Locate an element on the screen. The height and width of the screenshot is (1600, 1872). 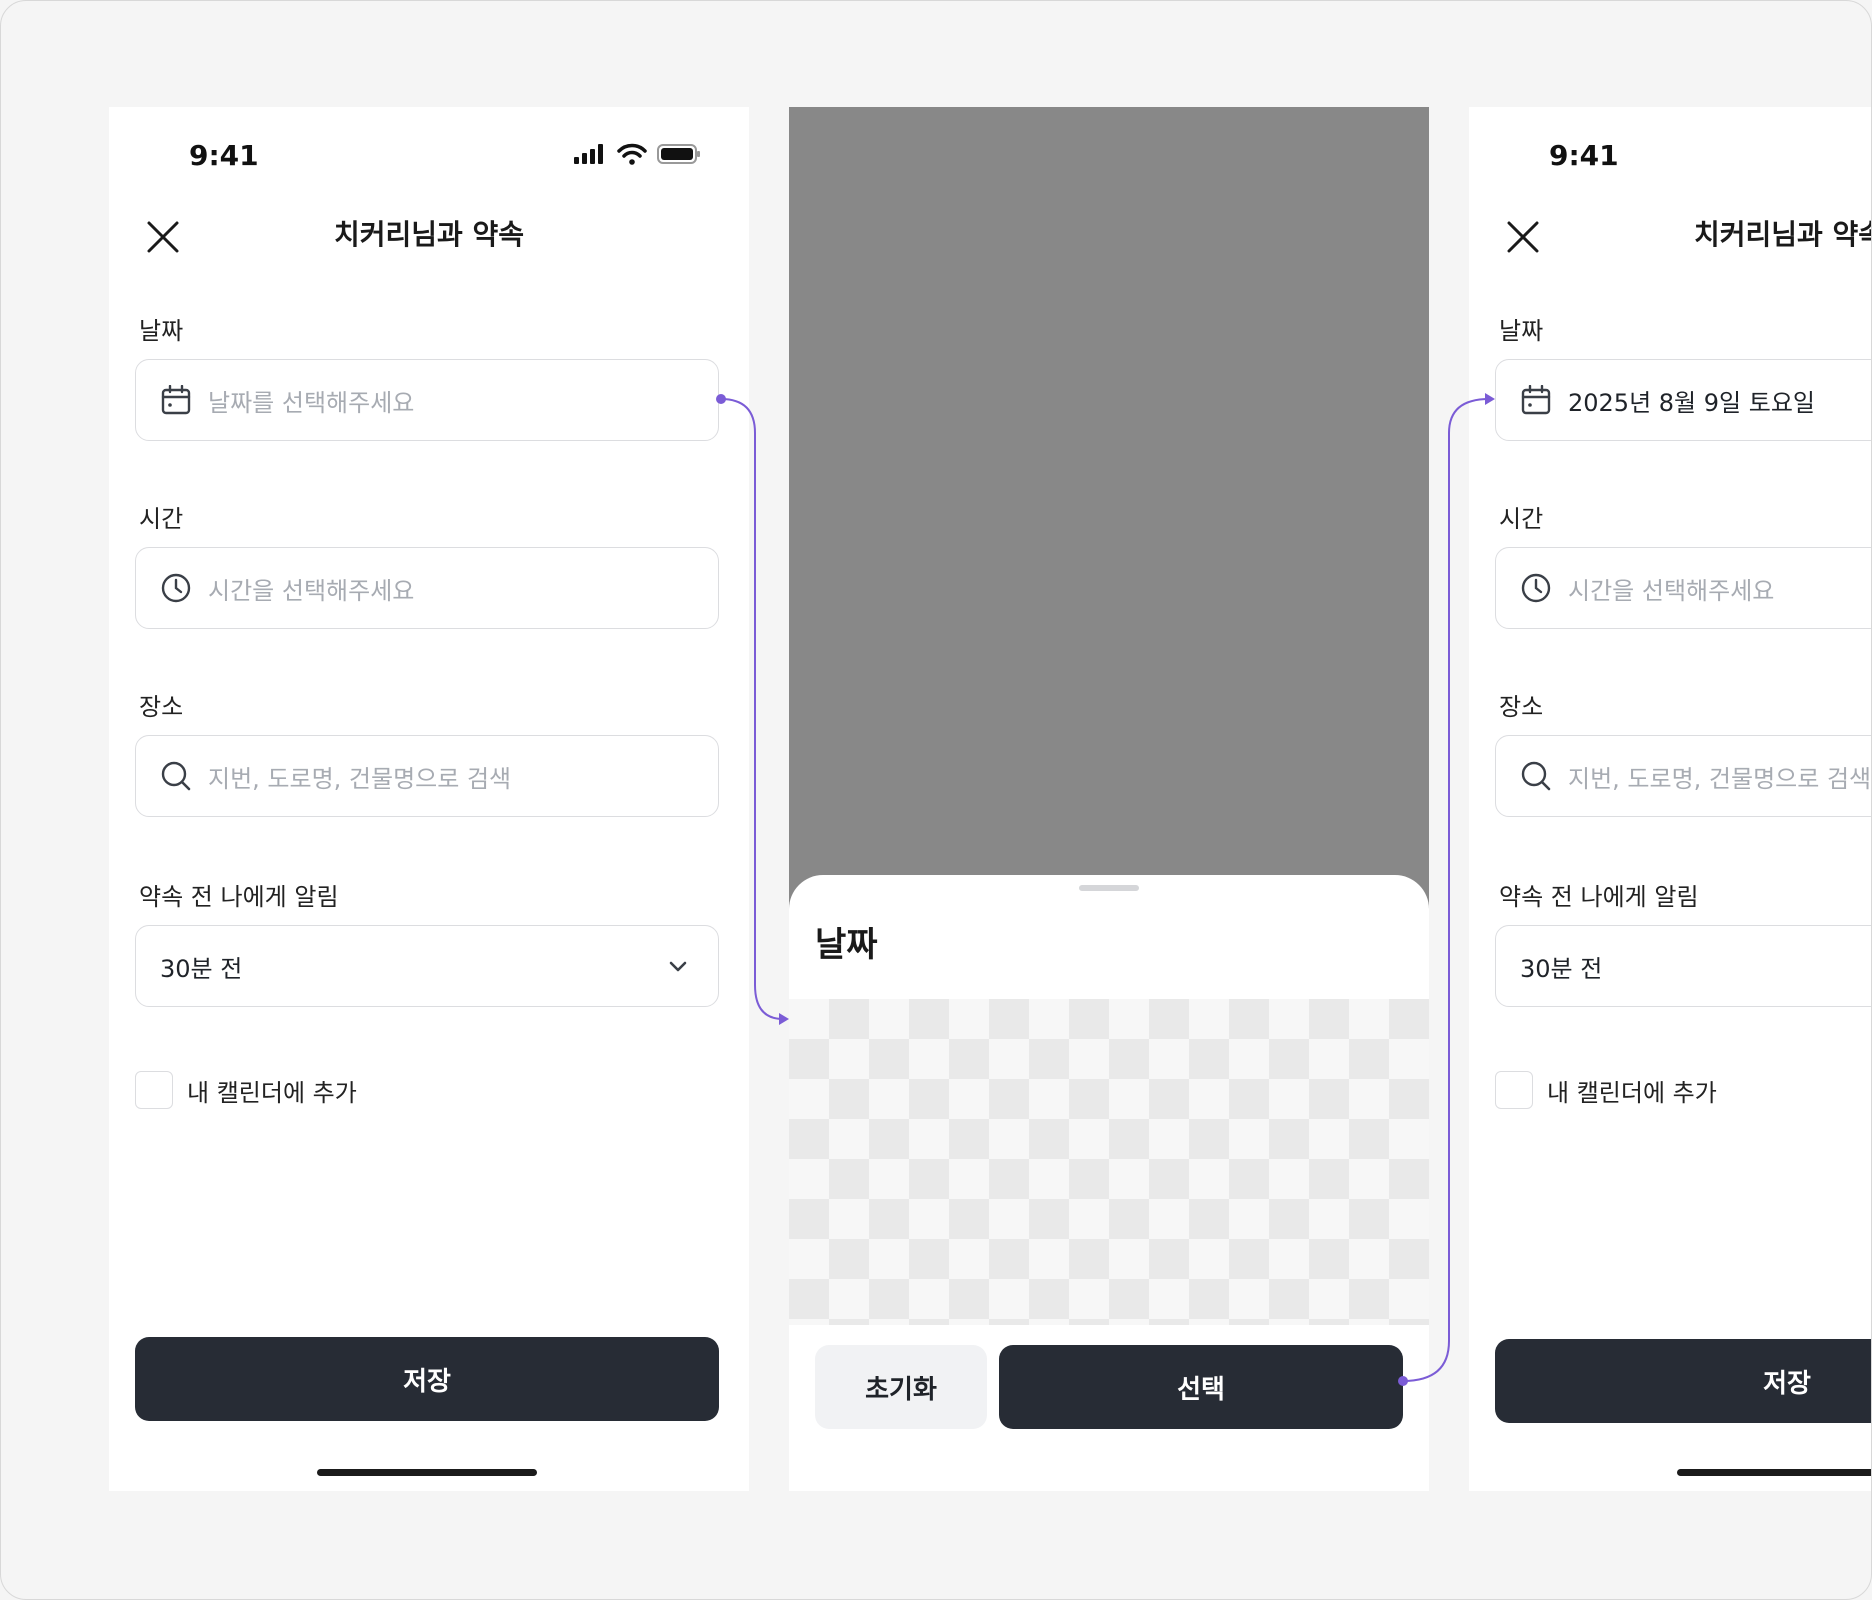
chevron-down-icon is located at coordinates (678, 968).